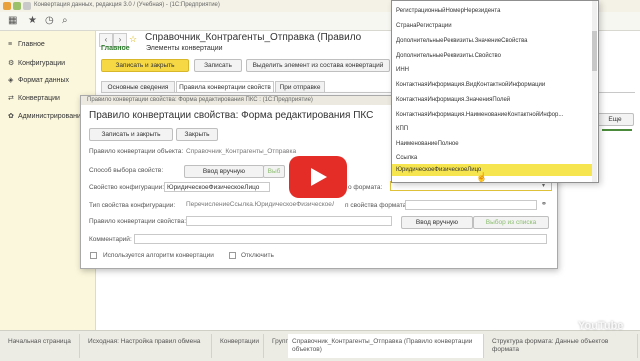 This screenshot has width=640, height=361. What do you see at coordinates (274, 171) in the screenshot?
I see `select-from-list-button: Выб` at bounding box center [274, 171].